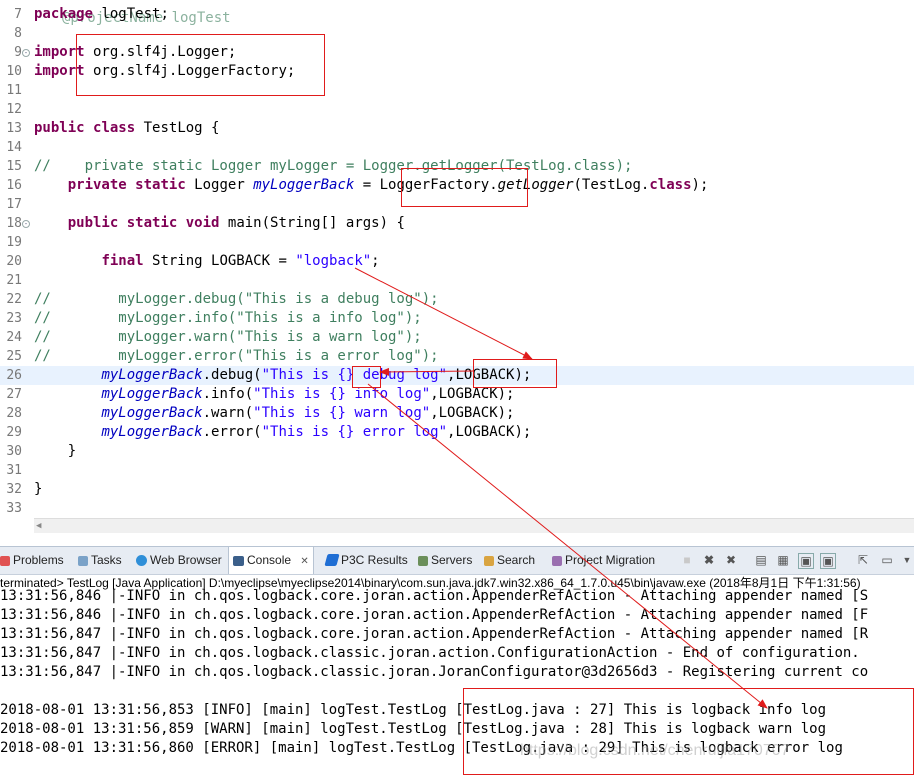 The image size is (914, 777). What do you see at coordinates (489, 561) in the screenshot?
I see `search-icon` at bounding box center [489, 561].